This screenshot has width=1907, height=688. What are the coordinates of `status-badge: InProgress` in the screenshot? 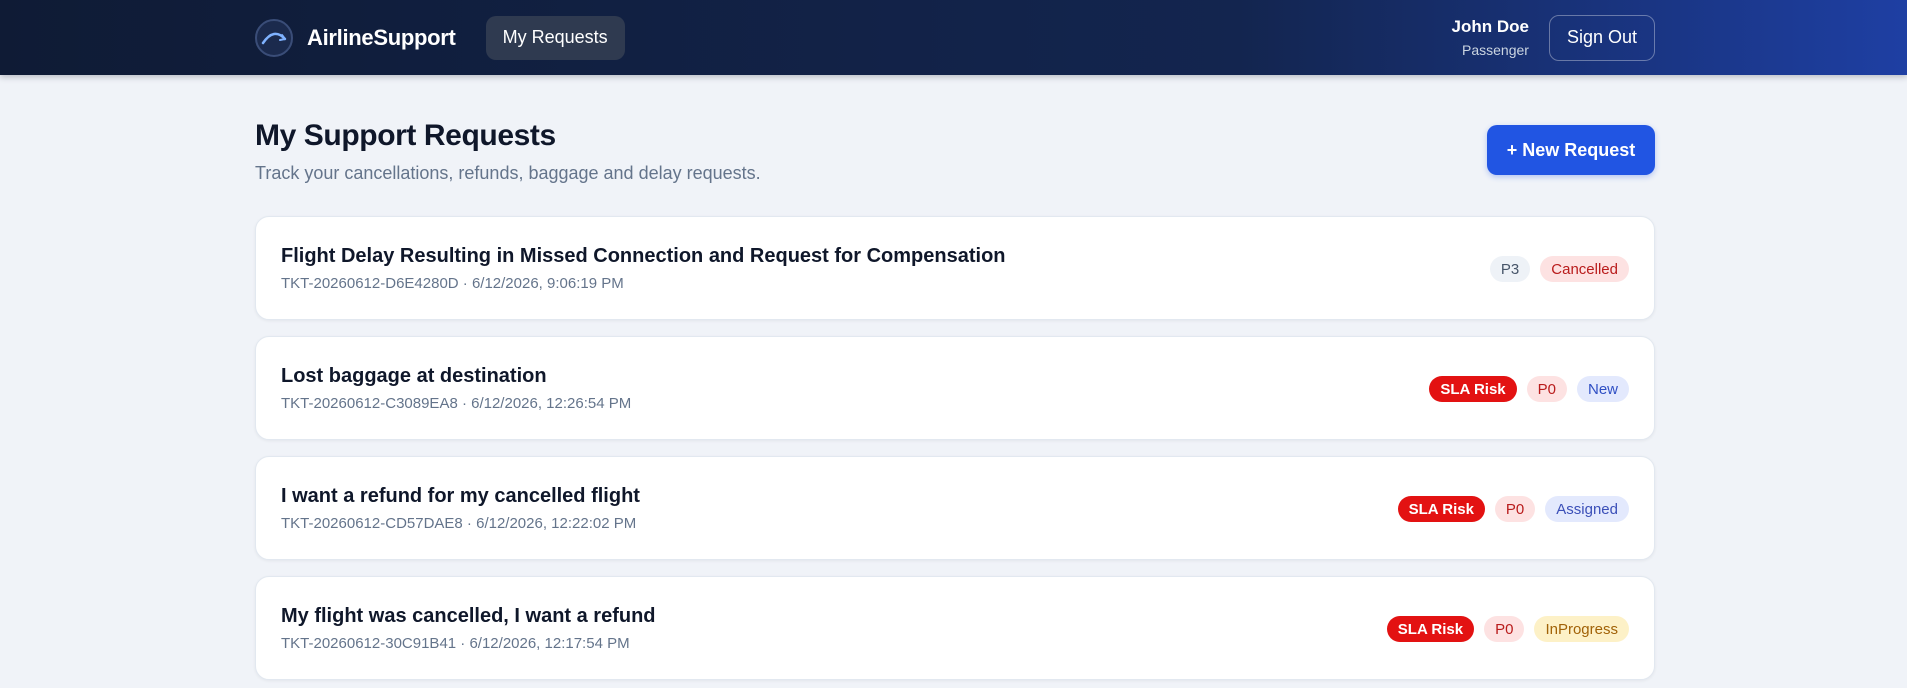 It's located at (1581, 629).